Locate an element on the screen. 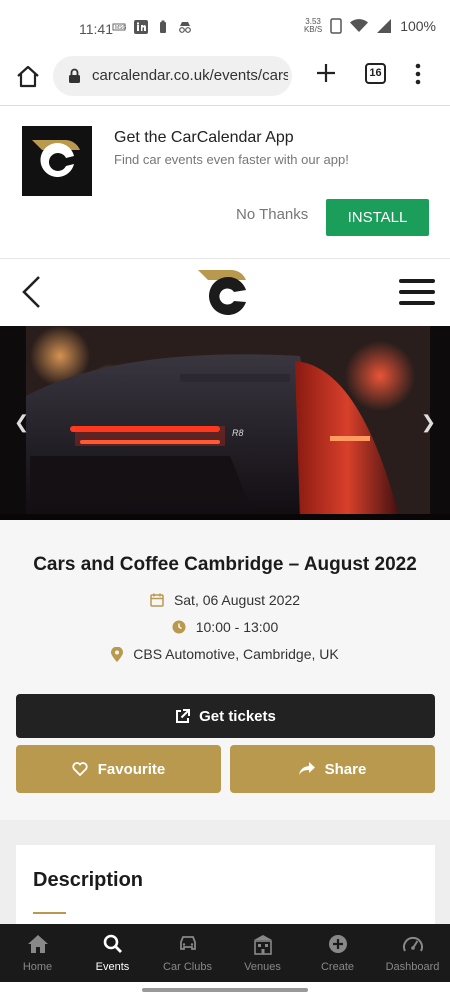  nav-venues: Venues is located at coordinates (262, 953).